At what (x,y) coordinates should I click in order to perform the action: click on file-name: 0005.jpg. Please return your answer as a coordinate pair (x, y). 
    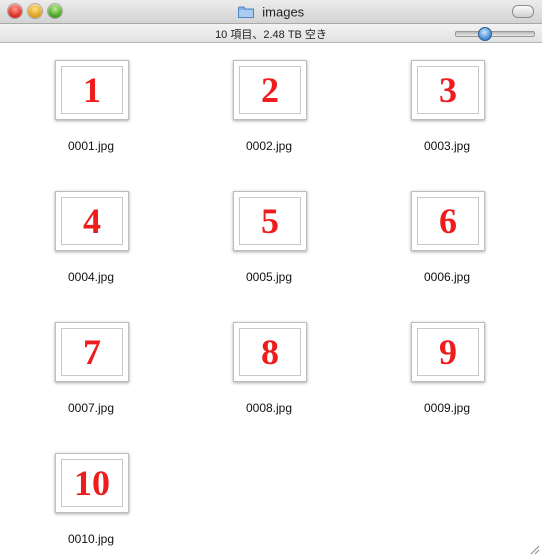
    Looking at the image, I should click on (269, 277).